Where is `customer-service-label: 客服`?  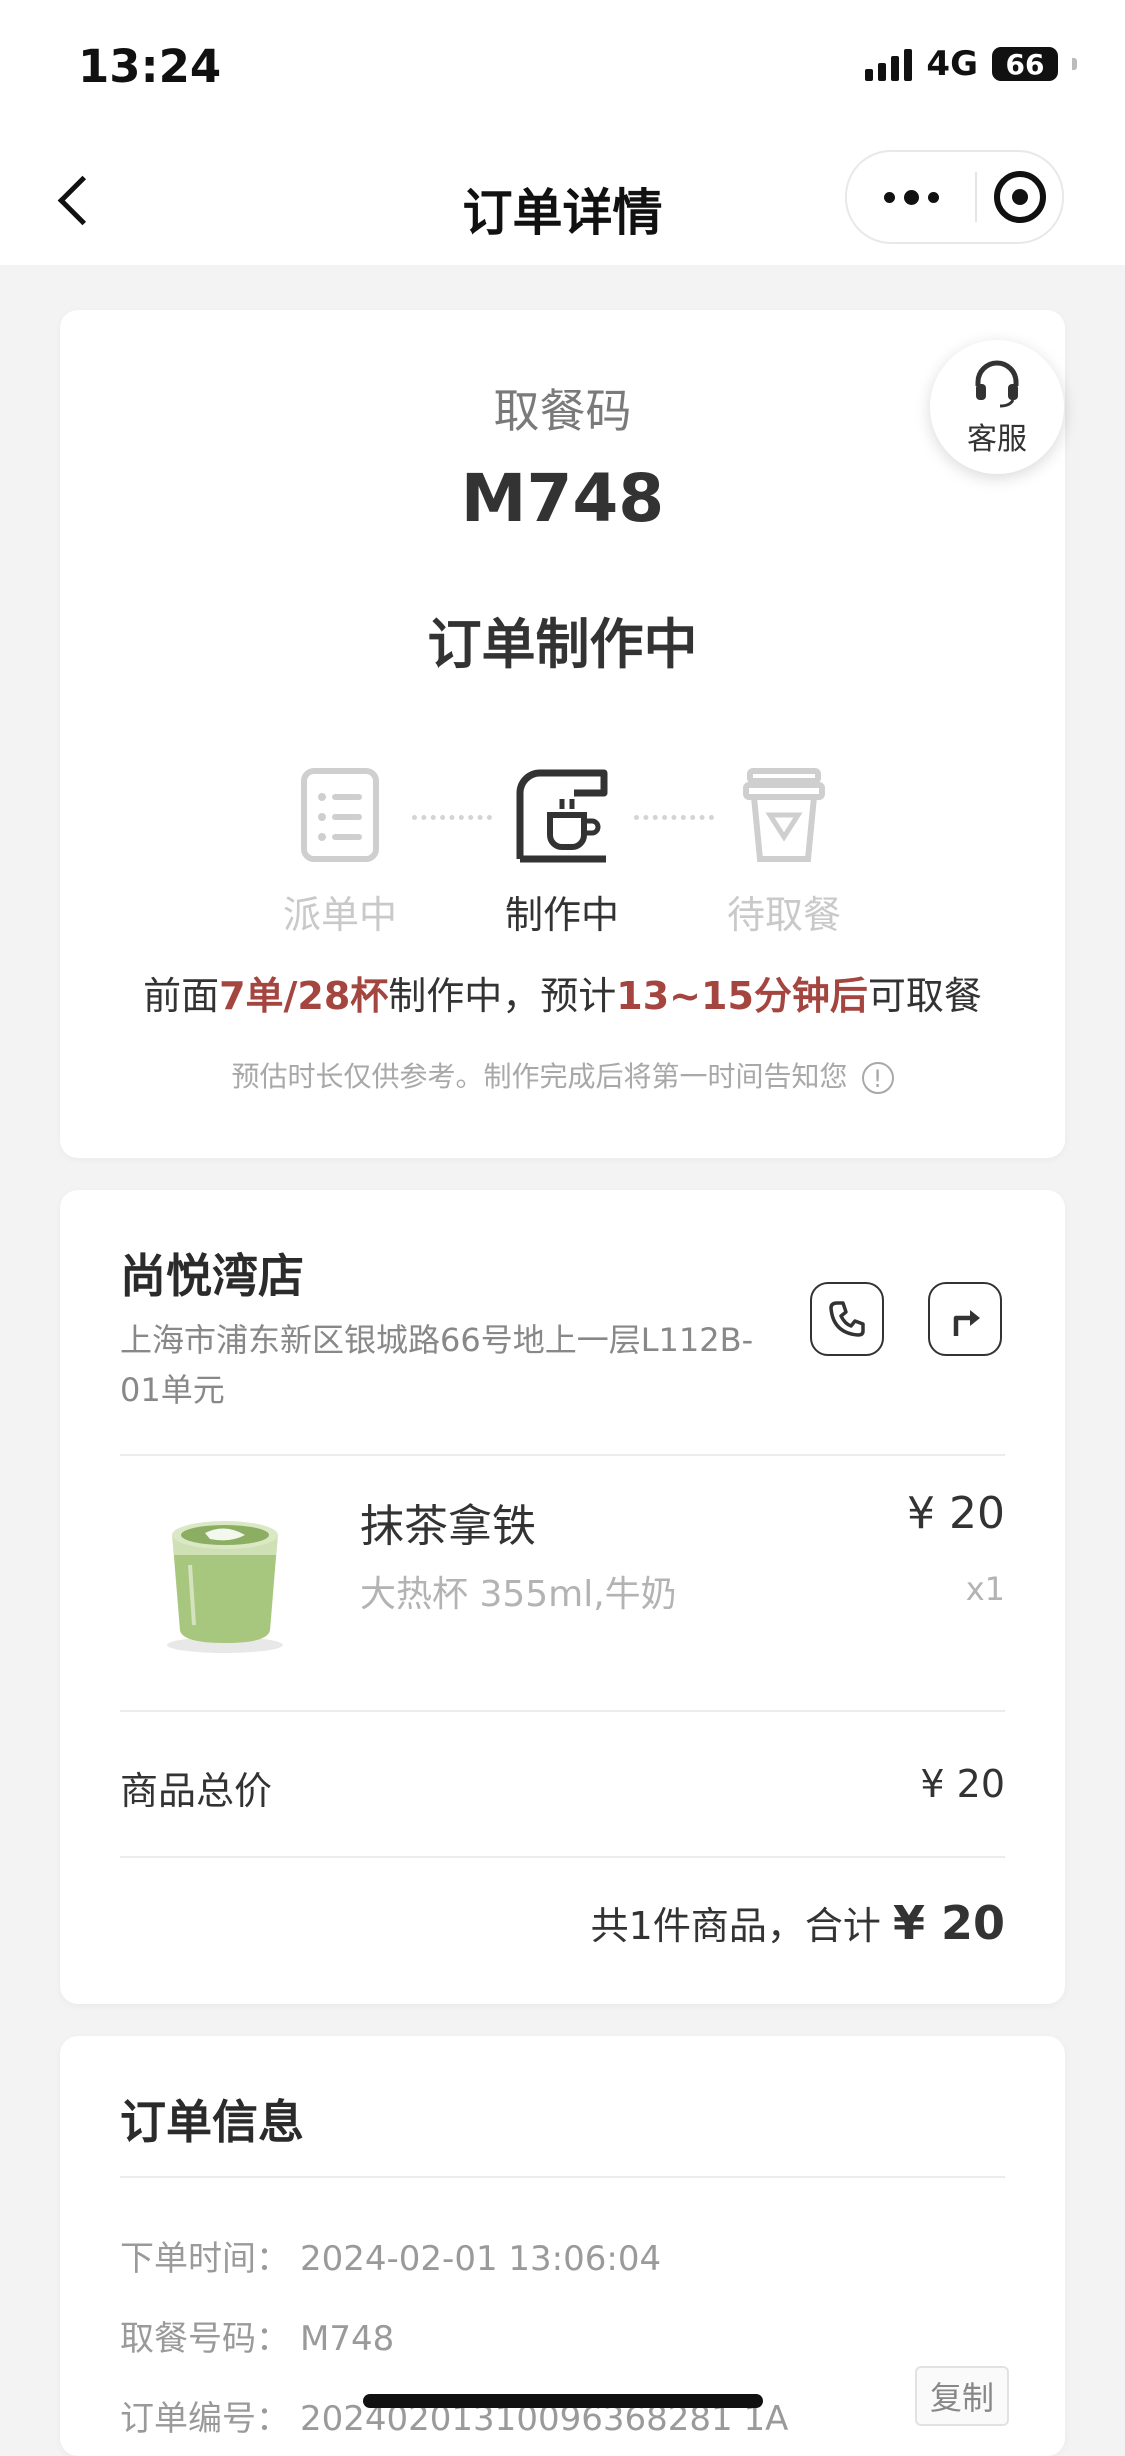 customer-service-label: 客服 is located at coordinates (997, 439).